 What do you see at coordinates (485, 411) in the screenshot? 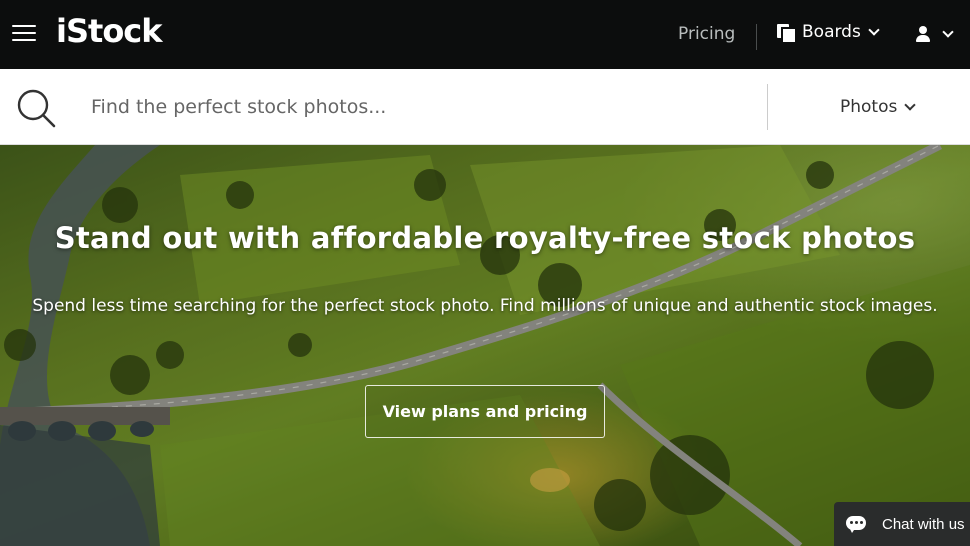
I see `view-plans-button: View plans and pricing` at bounding box center [485, 411].